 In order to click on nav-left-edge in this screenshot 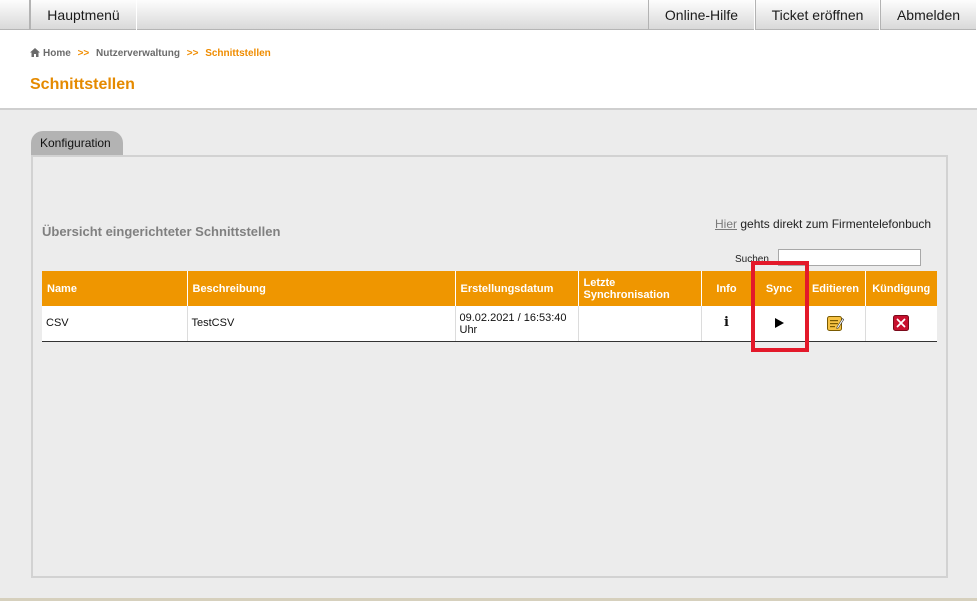, I will do `click(15, 15)`.